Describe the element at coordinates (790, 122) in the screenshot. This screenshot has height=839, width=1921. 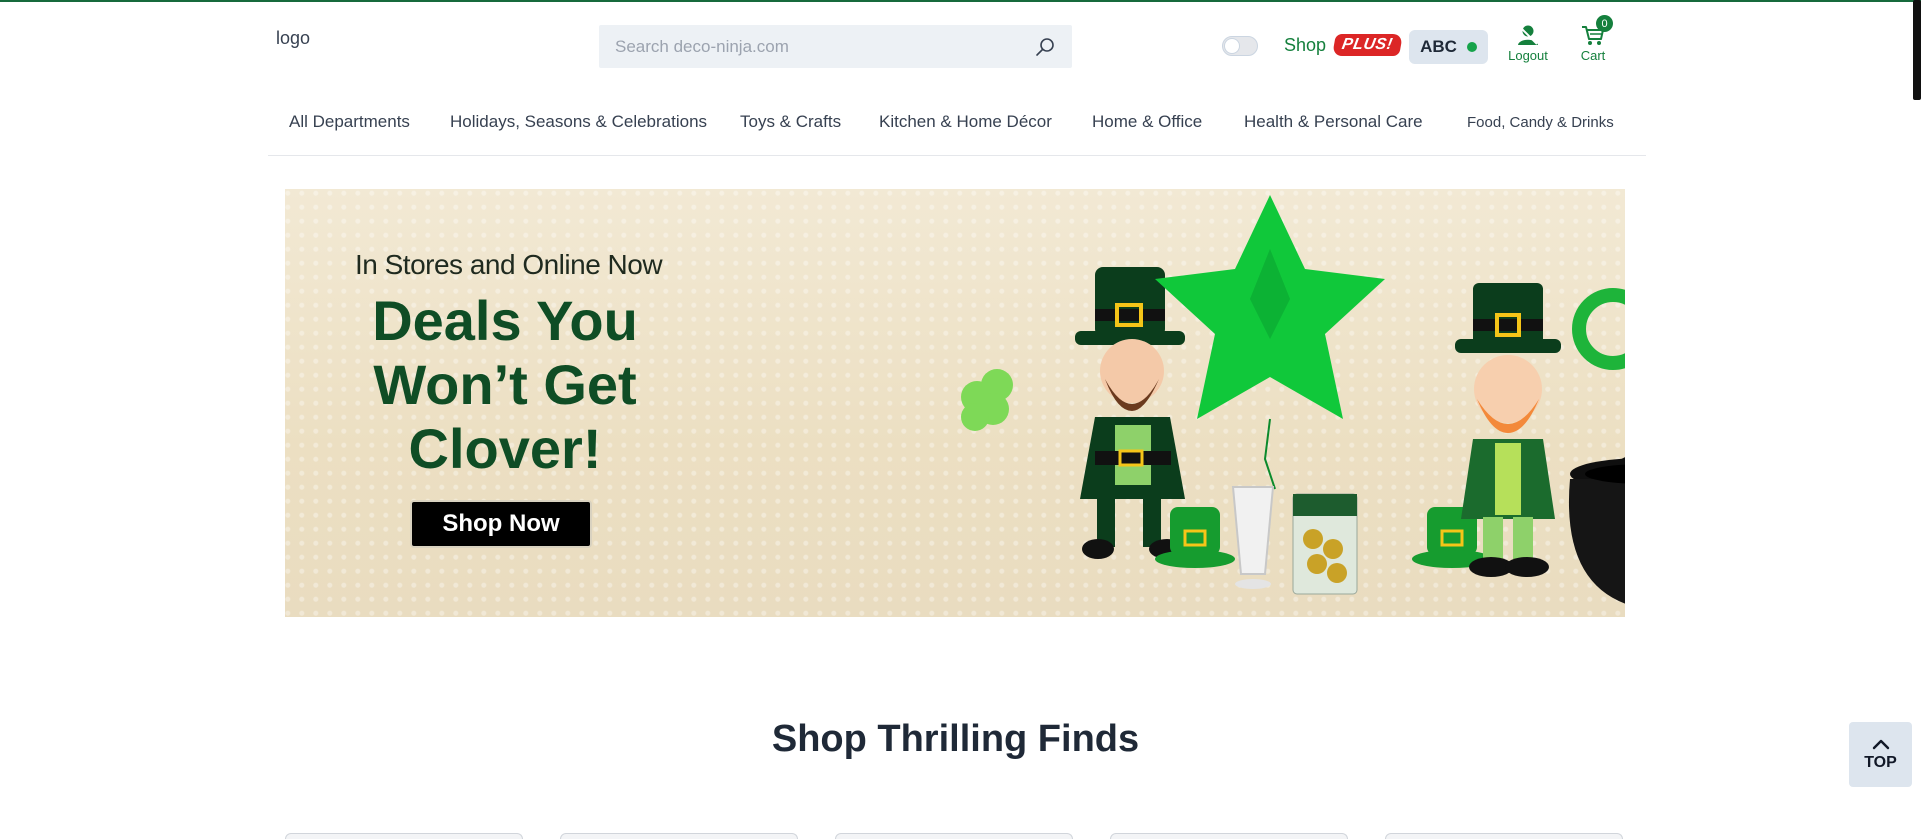
I see `nav-item-toys-crafts: Toys & Crafts` at that location.